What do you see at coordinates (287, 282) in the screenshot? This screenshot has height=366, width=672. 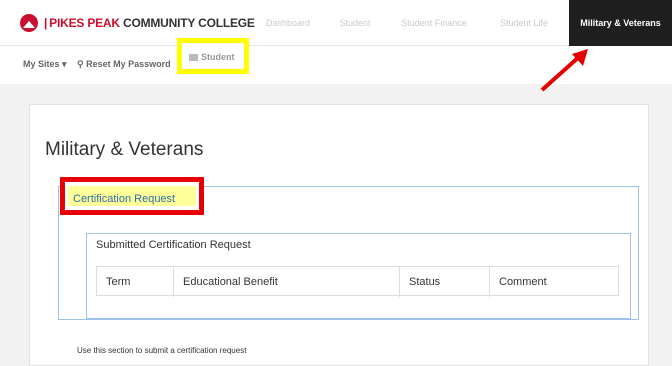 I see `column-header-educational-benefit: Educational Benefit` at bounding box center [287, 282].